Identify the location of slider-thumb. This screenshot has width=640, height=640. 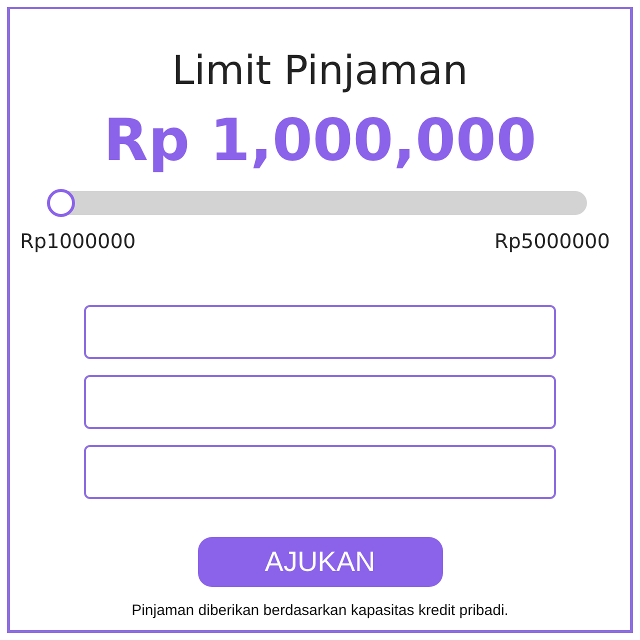
(61, 203).